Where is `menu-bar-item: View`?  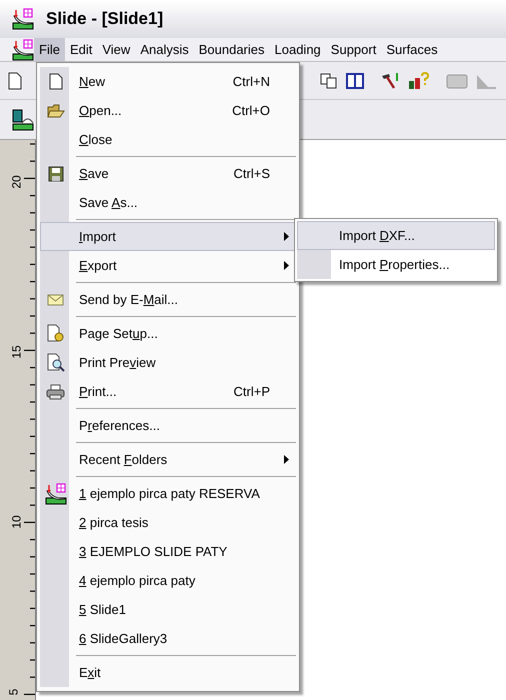 menu-bar-item: View is located at coordinates (116, 49).